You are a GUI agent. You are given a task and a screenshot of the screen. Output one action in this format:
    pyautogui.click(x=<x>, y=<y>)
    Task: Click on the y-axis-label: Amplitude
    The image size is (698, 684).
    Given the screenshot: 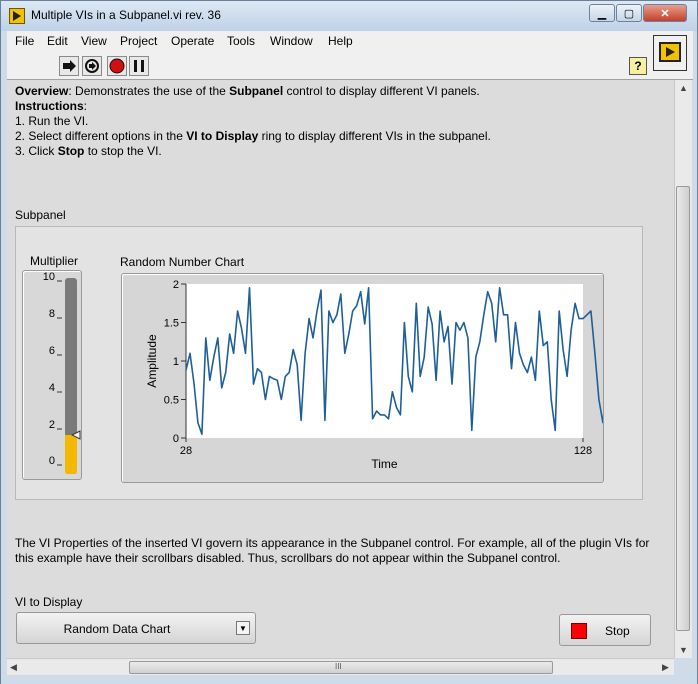 What is the action you would take?
    pyautogui.click(x=152, y=361)
    